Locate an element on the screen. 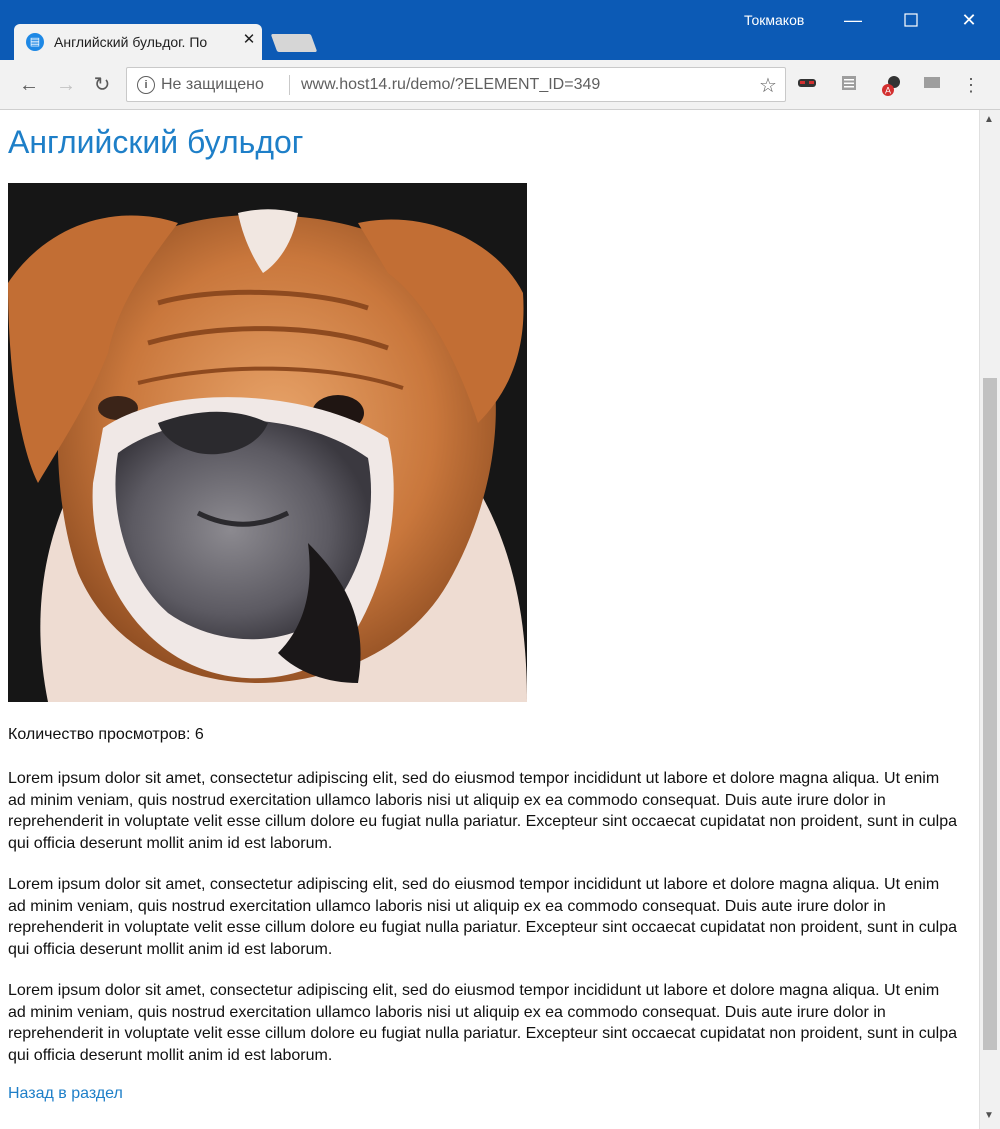 This screenshot has width=1000, height=1129. page-title: Английский бульдог is located at coordinates (156, 142).